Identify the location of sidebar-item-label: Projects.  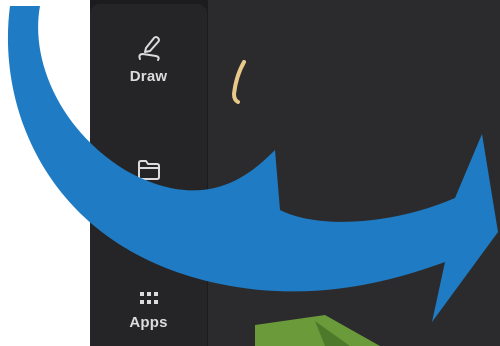
(148, 196).